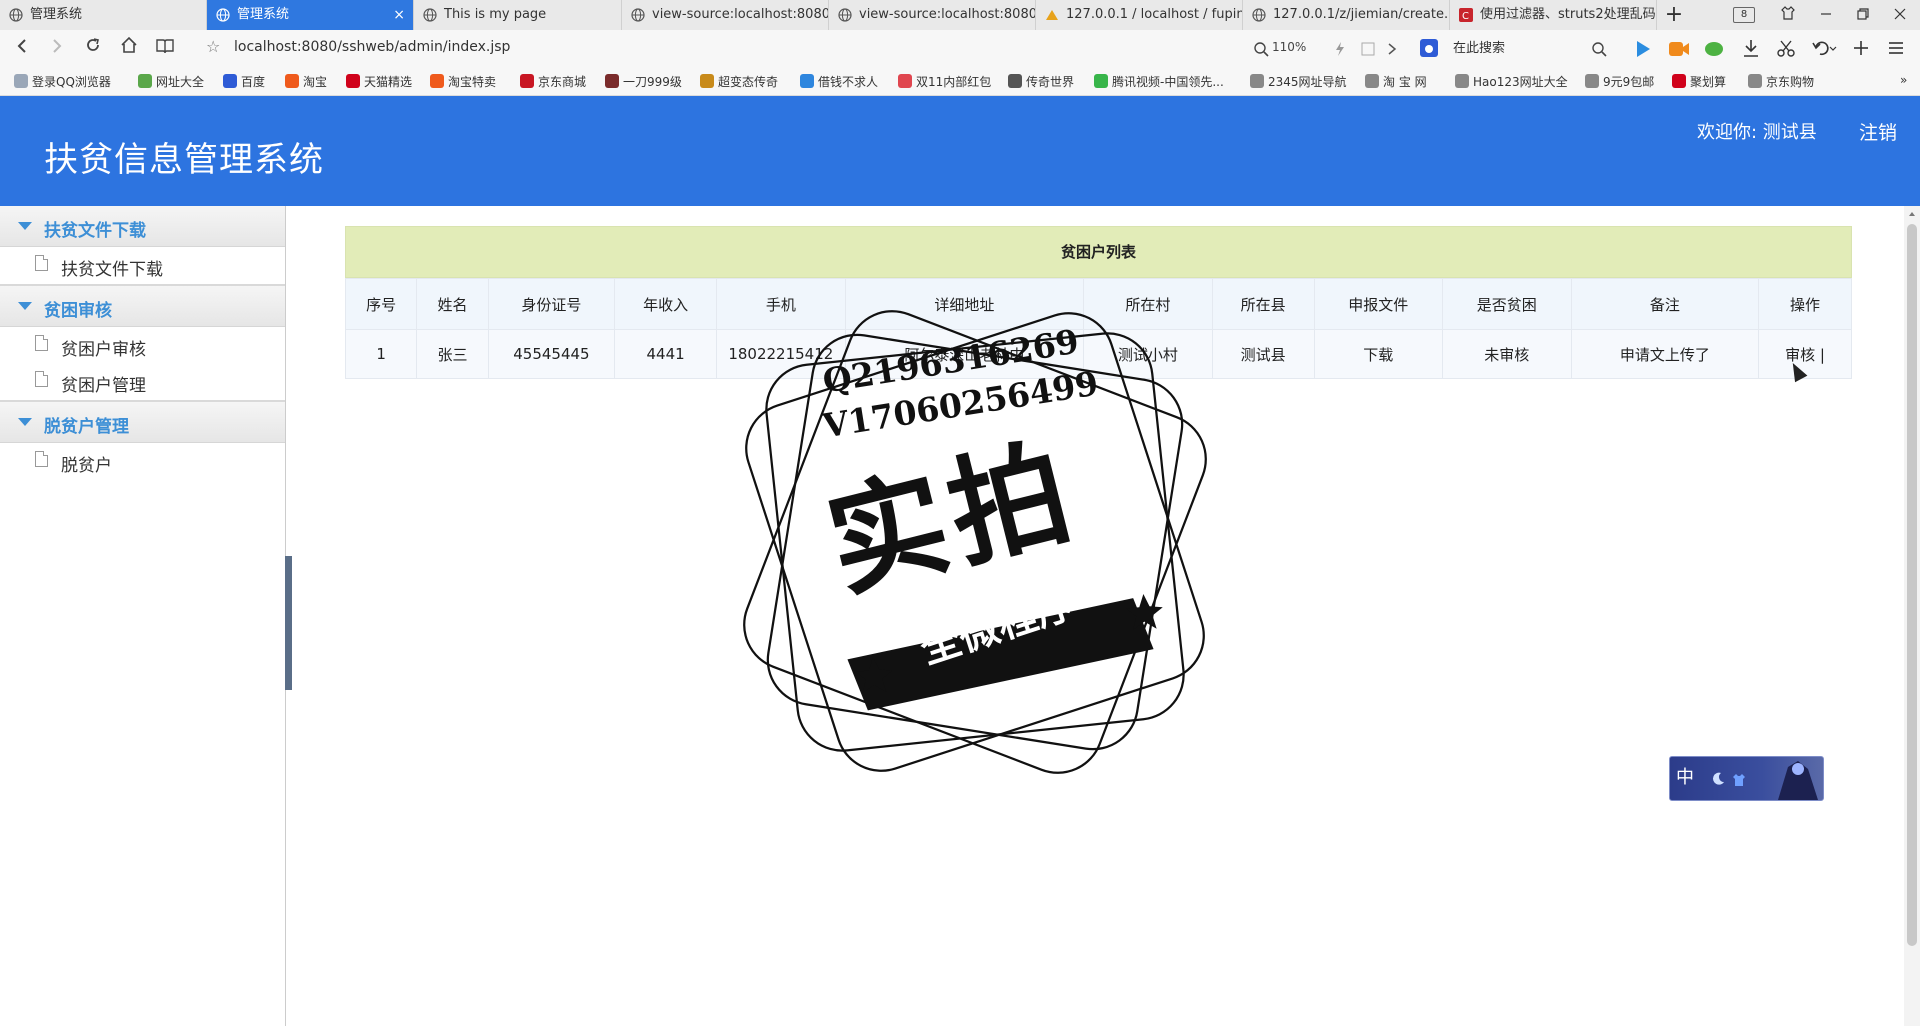  What do you see at coordinates (1643, 49) in the screenshot?
I see `play-icon` at bounding box center [1643, 49].